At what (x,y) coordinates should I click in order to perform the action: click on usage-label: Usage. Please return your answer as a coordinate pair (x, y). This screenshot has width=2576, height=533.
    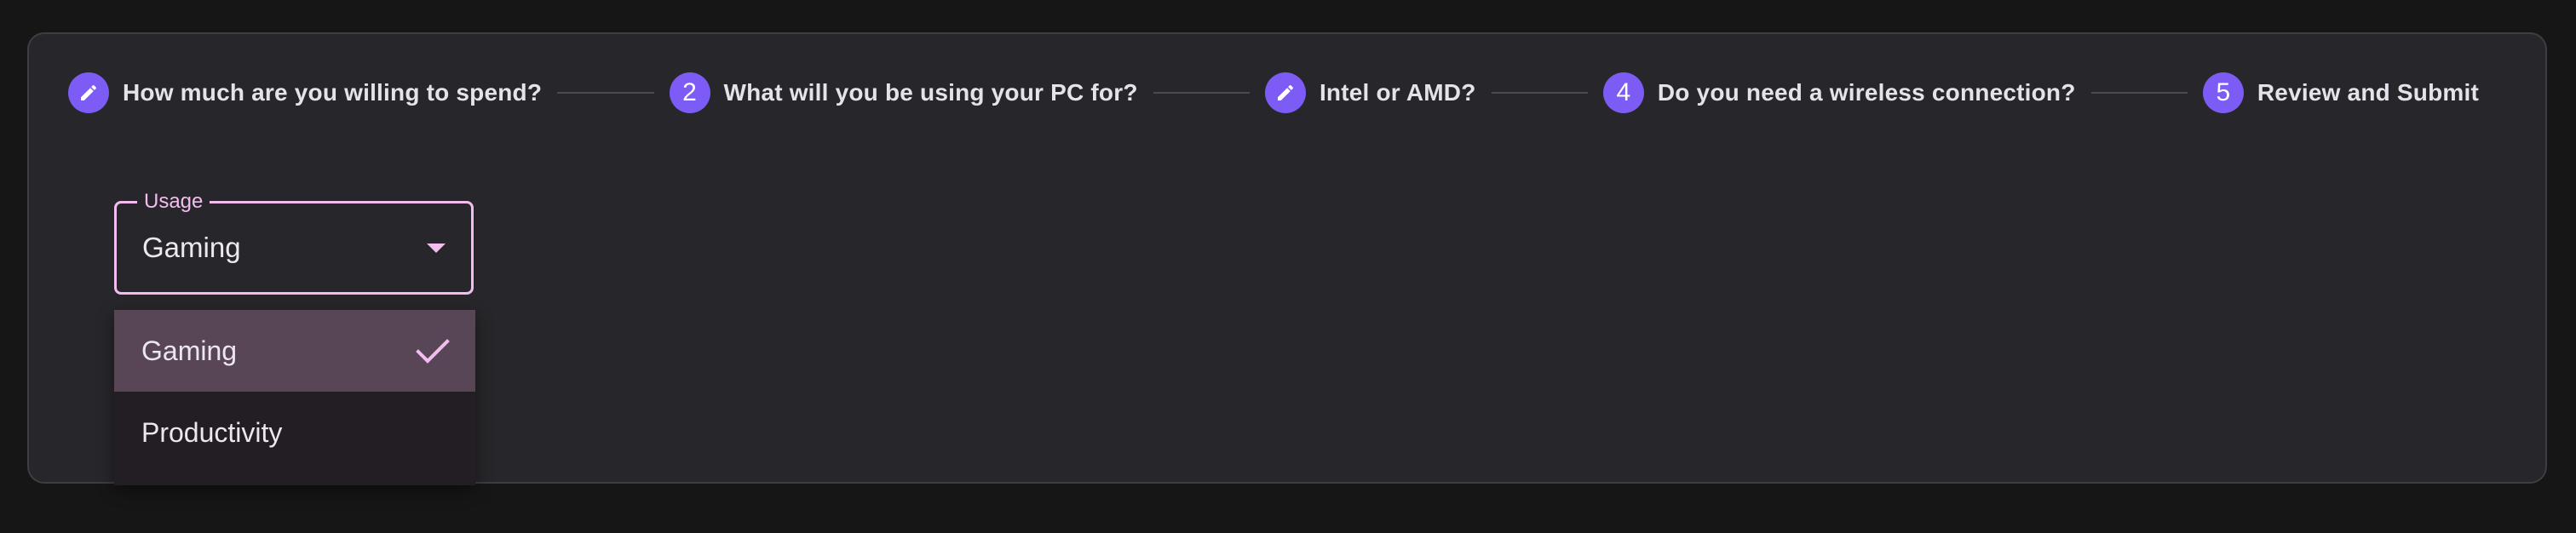
    Looking at the image, I should click on (174, 202).